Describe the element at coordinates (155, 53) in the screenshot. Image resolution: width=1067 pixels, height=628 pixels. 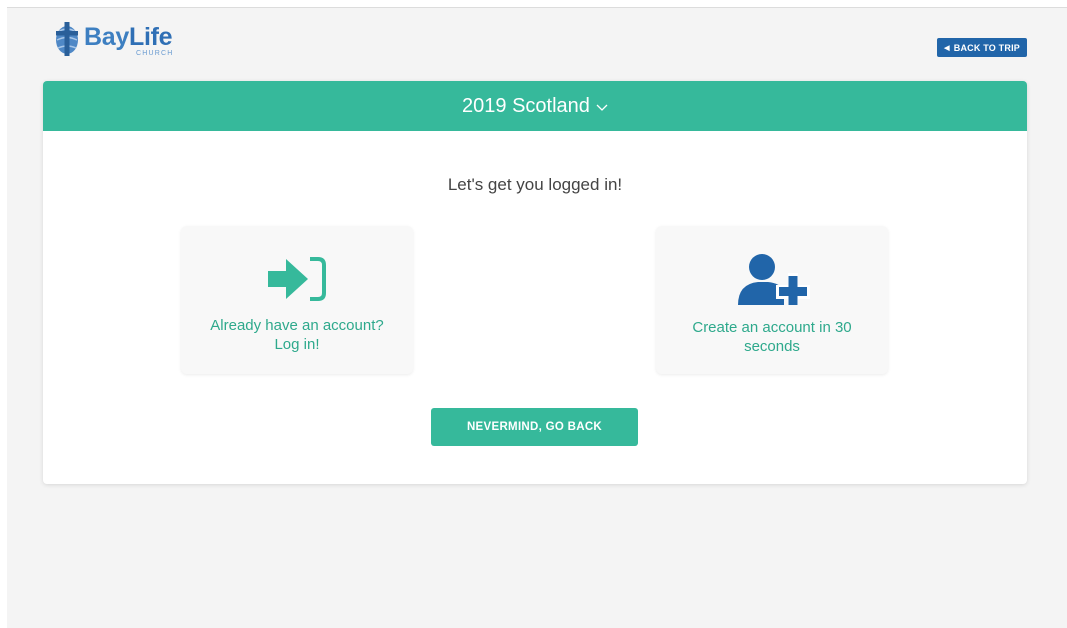
I see `brand-subtitle: CHURCH` at that location.